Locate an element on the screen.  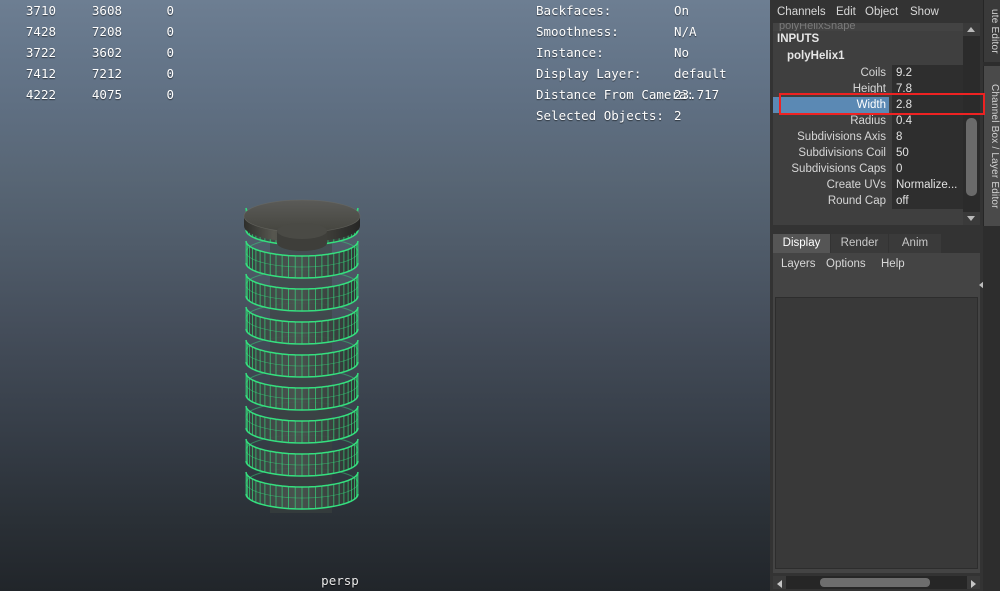
cap-cylinder is located at coordinates (302, 225).